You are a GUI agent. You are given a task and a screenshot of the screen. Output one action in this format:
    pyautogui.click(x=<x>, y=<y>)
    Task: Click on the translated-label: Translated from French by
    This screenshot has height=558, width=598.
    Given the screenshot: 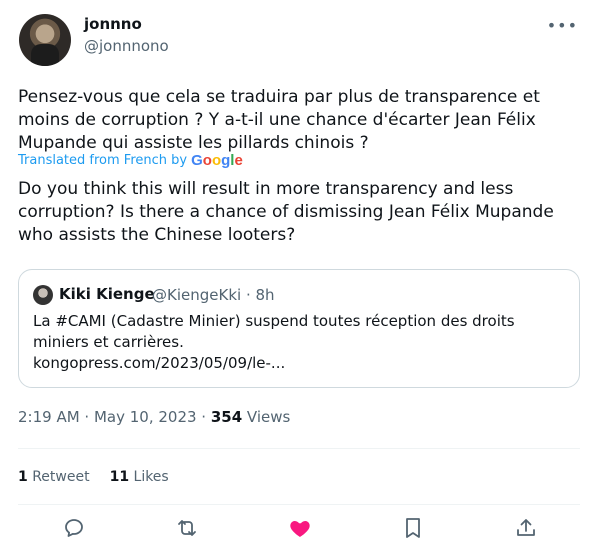 What is the action you would take?
    pyautogui.click(x=103, y=160)
    